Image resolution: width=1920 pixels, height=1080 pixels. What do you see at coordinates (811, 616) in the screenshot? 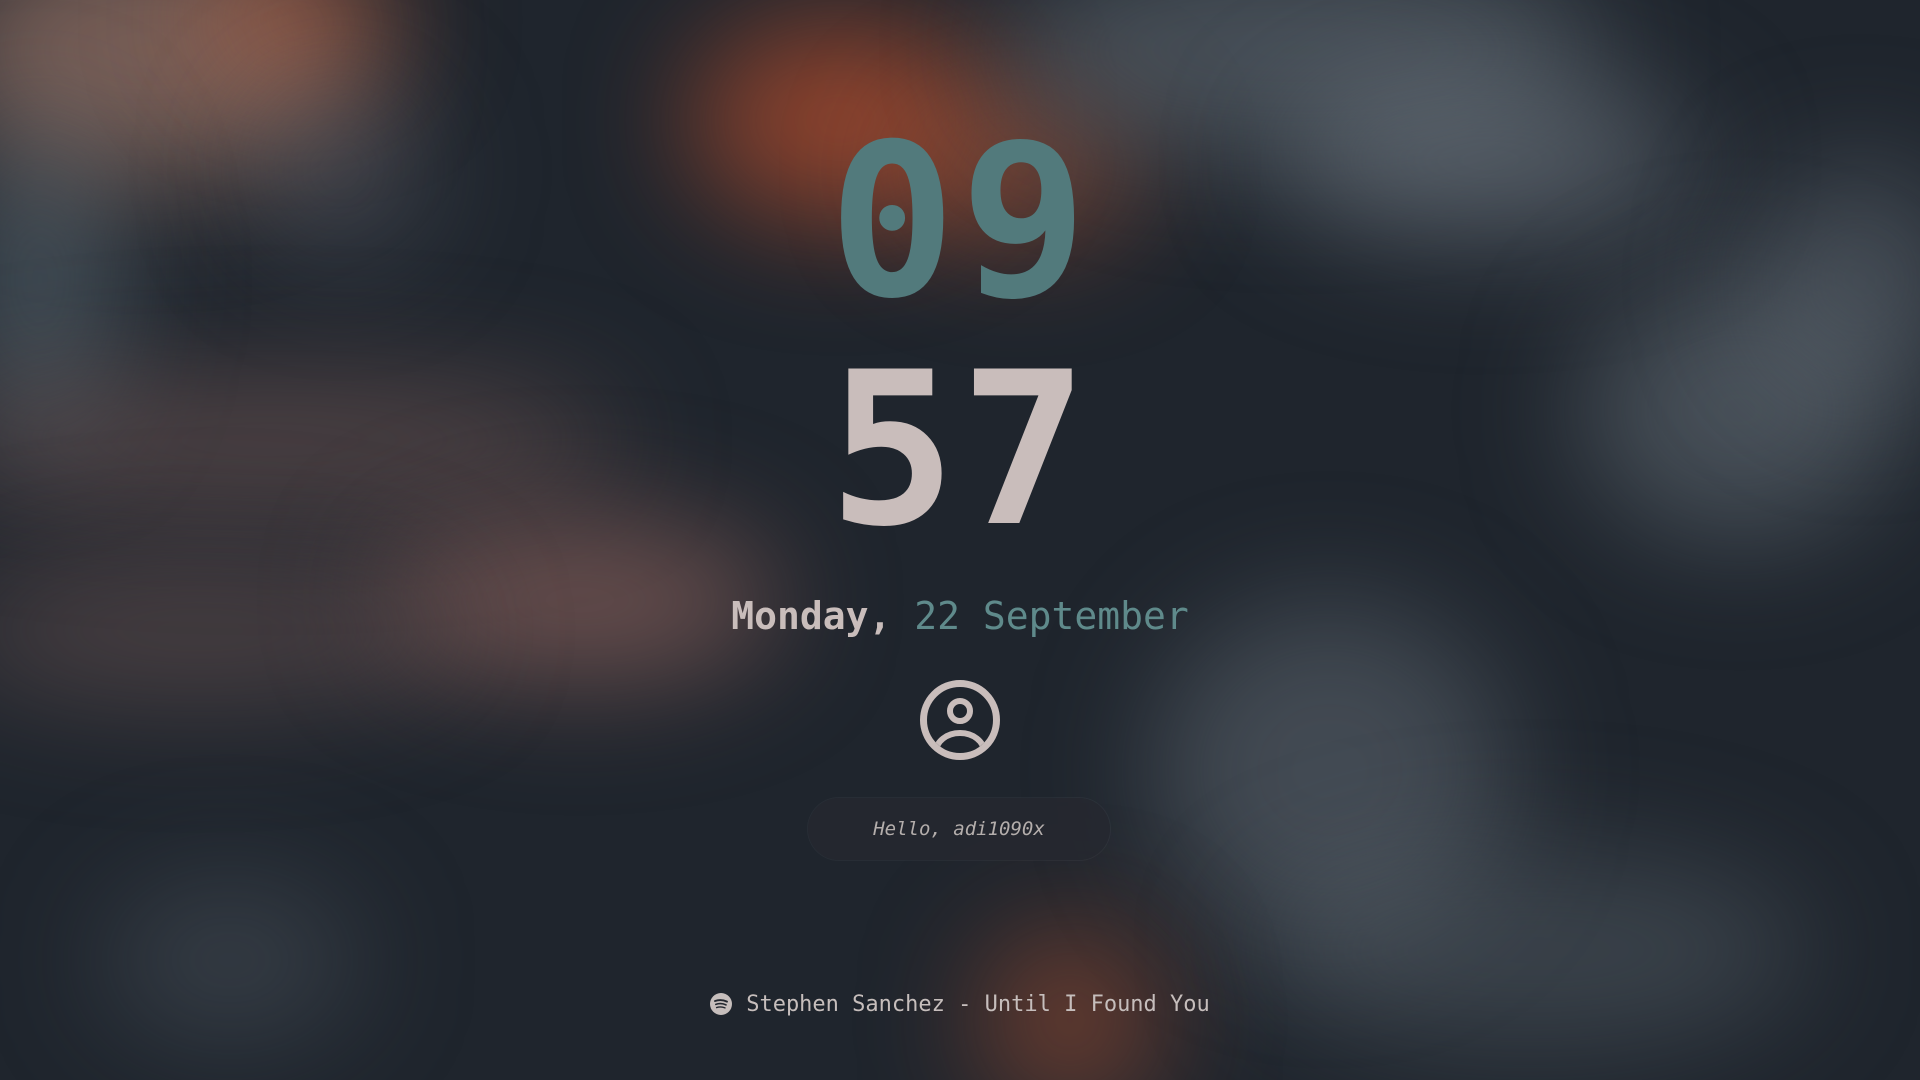
I see `date-weekday: Monday,` at bounding box center [811, 616].